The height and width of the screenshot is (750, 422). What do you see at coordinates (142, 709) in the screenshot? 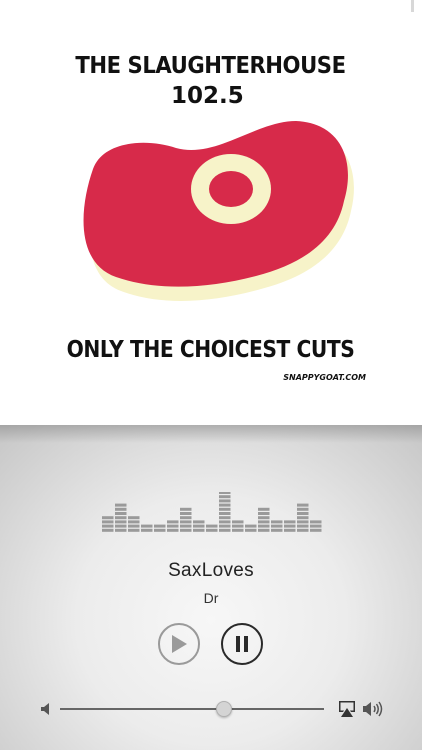
I see `volume-slider-fill` at bounding box center [142, 709].